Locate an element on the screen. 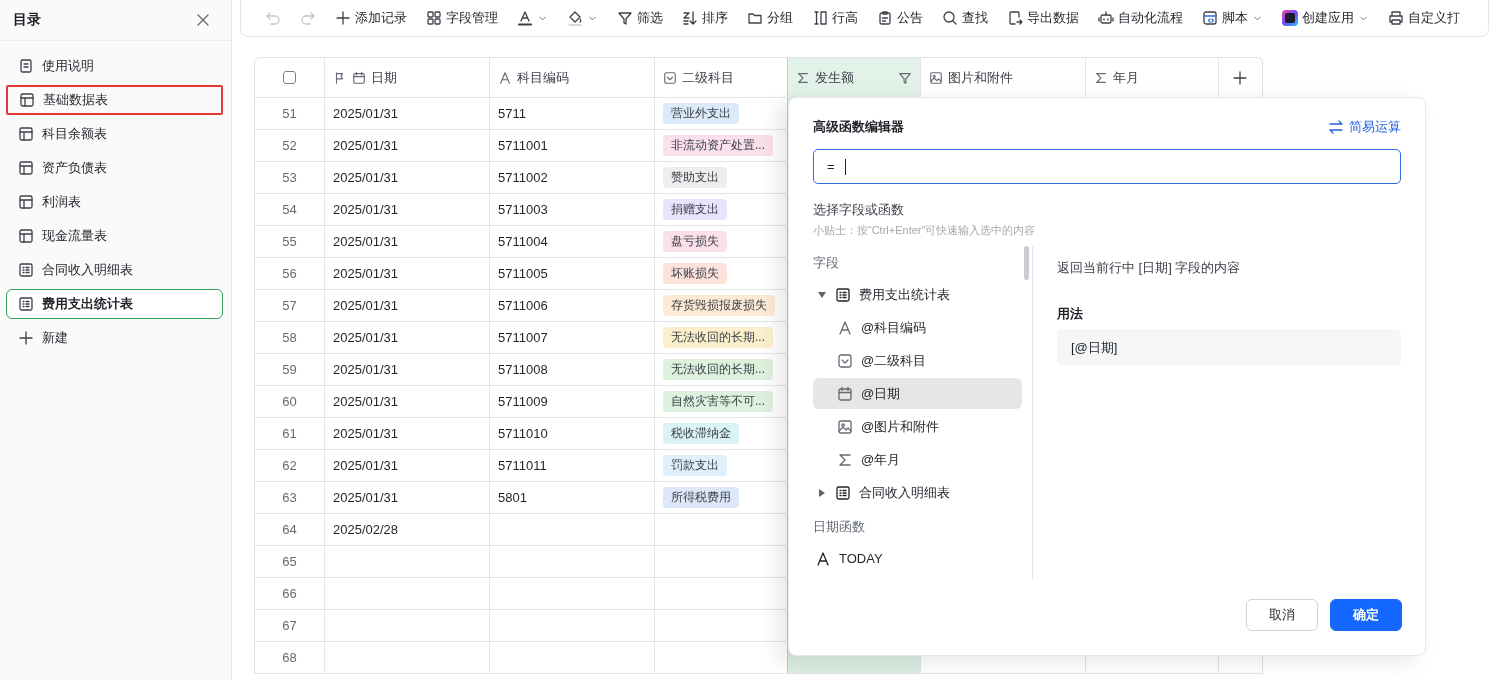  sidebar-item: 费用支出统计表 is located at coordinates (114, 304).